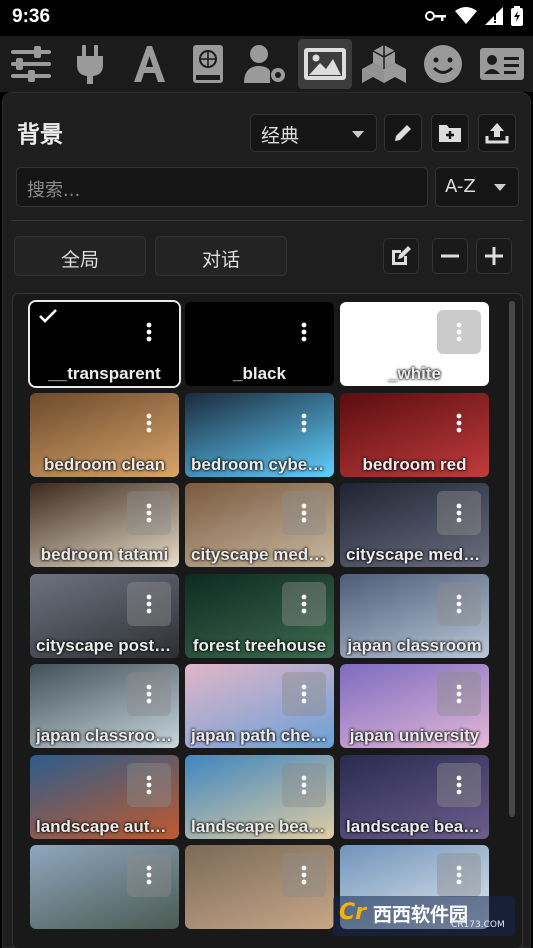 This screenshot has width=533, height=948. What do you see at coordinates (259, 373) in the screenshot?
I see `background-name: _black` at bounding box center [259, 373].